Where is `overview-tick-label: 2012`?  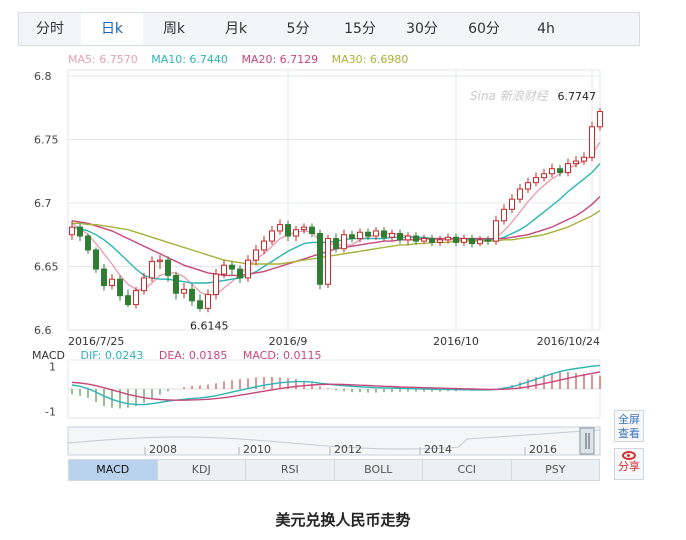
overview-tick-label: 2012 is located at coordinates (348, 449).